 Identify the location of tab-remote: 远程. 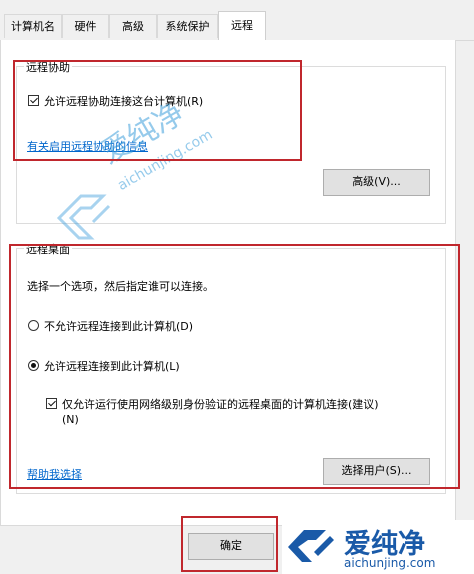
(242, 26).